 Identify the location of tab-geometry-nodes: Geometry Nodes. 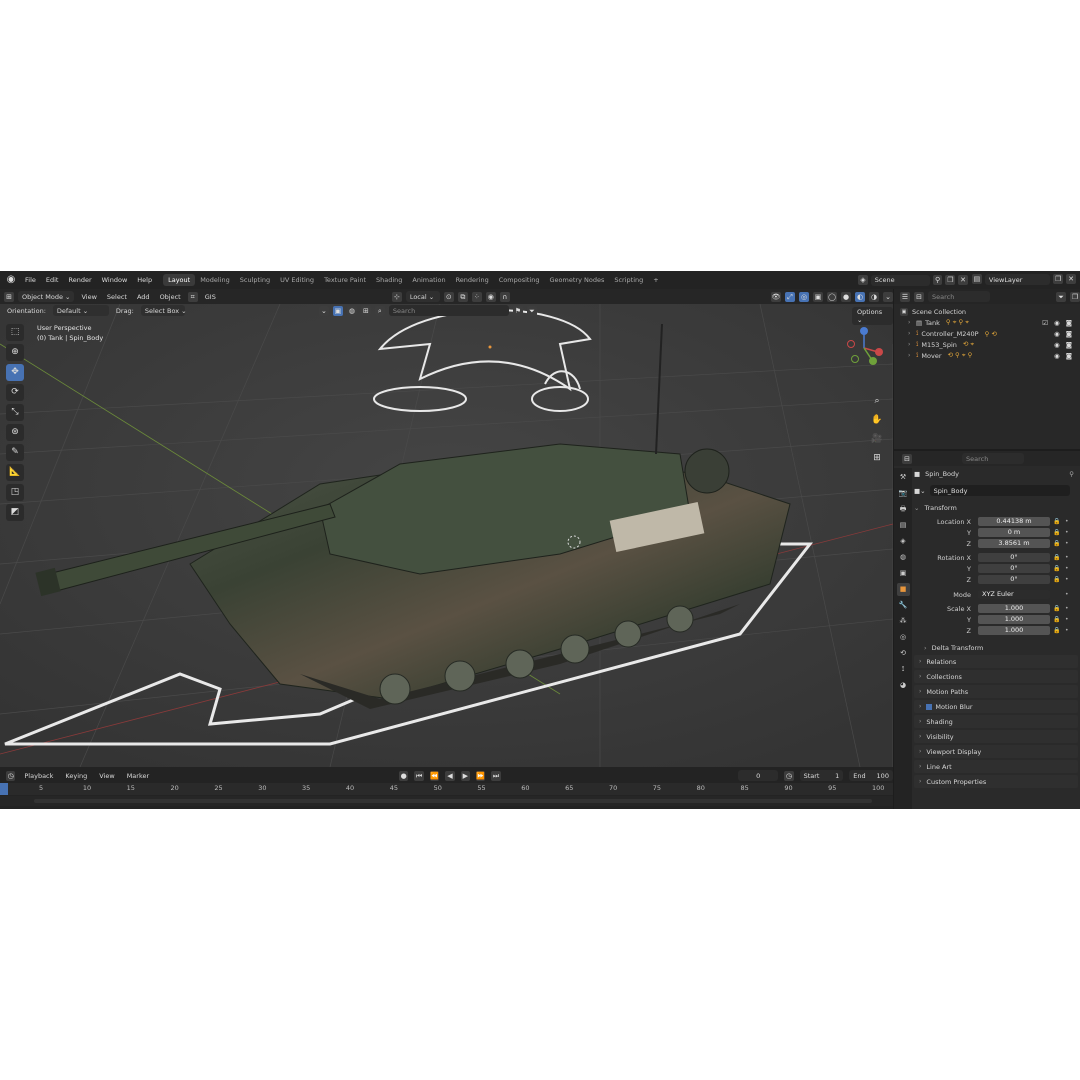
(577, 280).